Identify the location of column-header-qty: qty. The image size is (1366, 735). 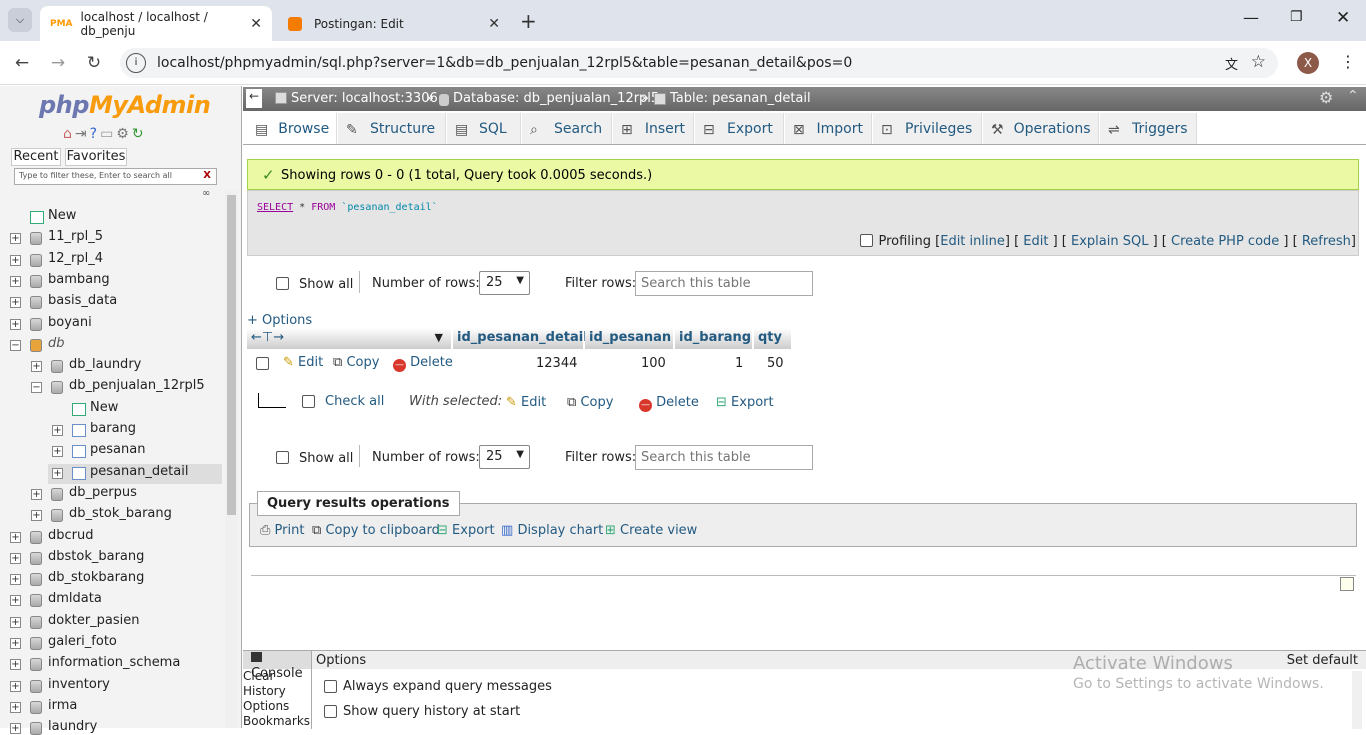
(773, 338).